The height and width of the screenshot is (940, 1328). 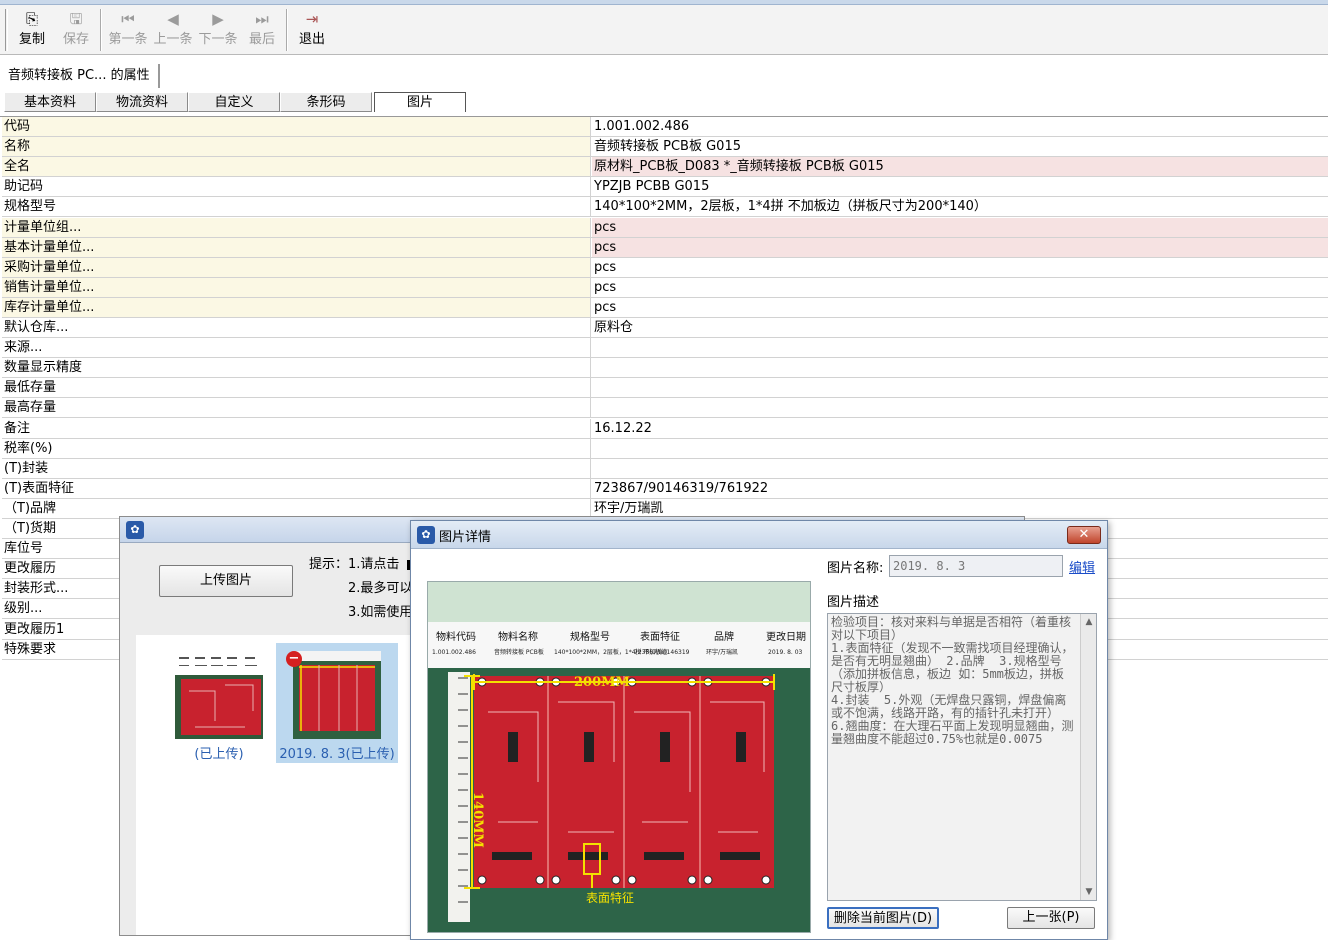 What do you see at coordinates (465, 537) in the screenshot?
I see `dialog-title: 图片详情` at bounding box center [465, 537].